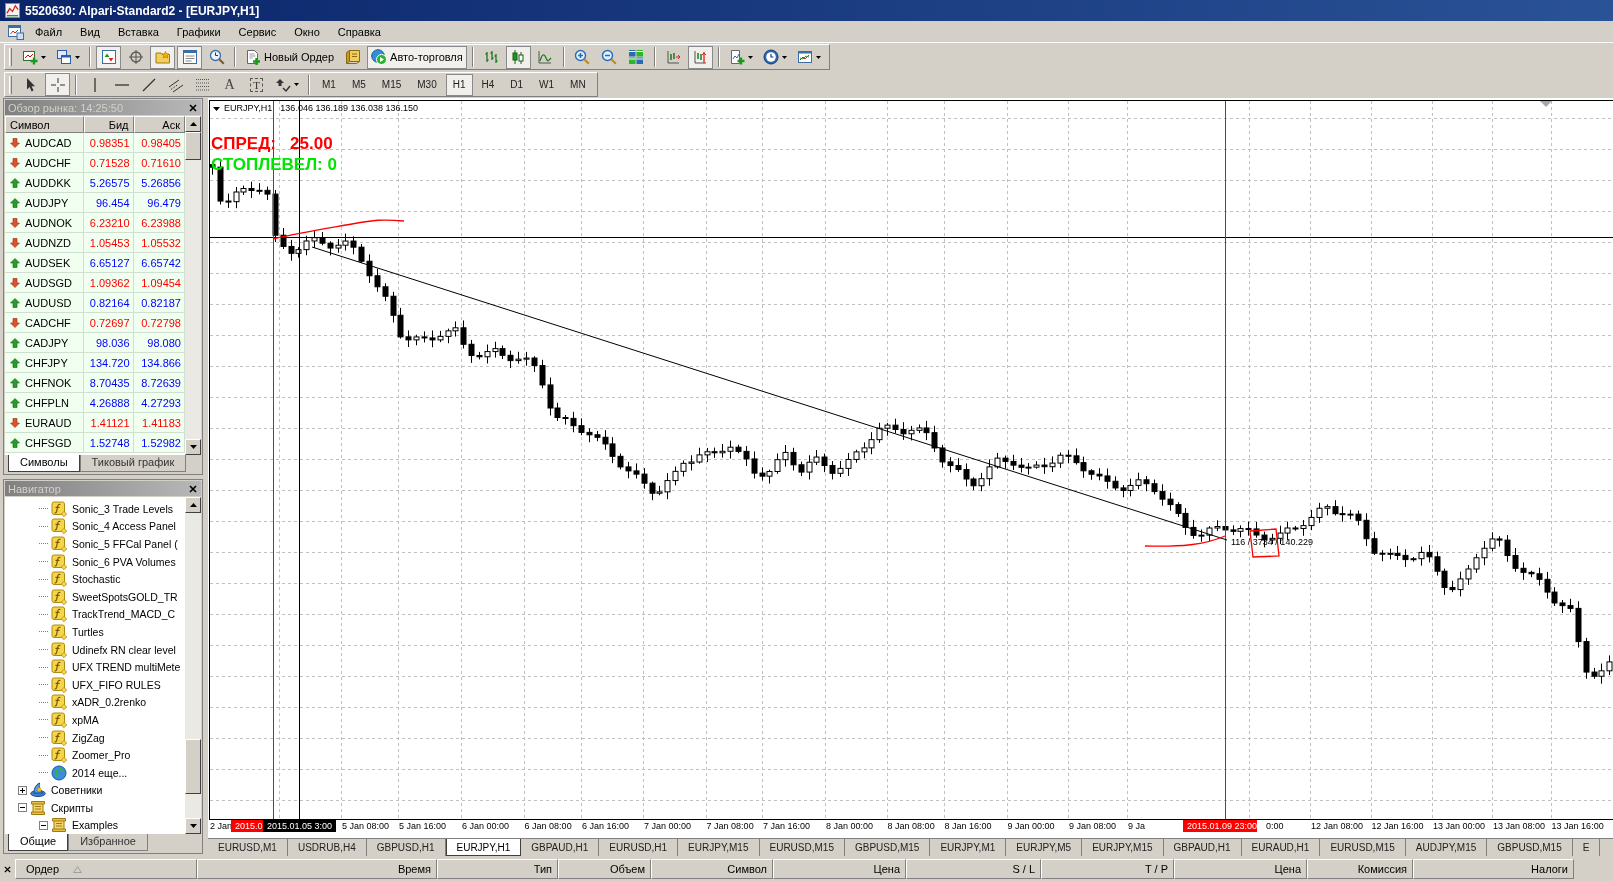 Image resolution: width=1613 pixels, height=881 pixels. What do you see at coordinates (138, 31) in the screenshot?
I see `menu-item: Вставка` at bounding box center [138, 31].